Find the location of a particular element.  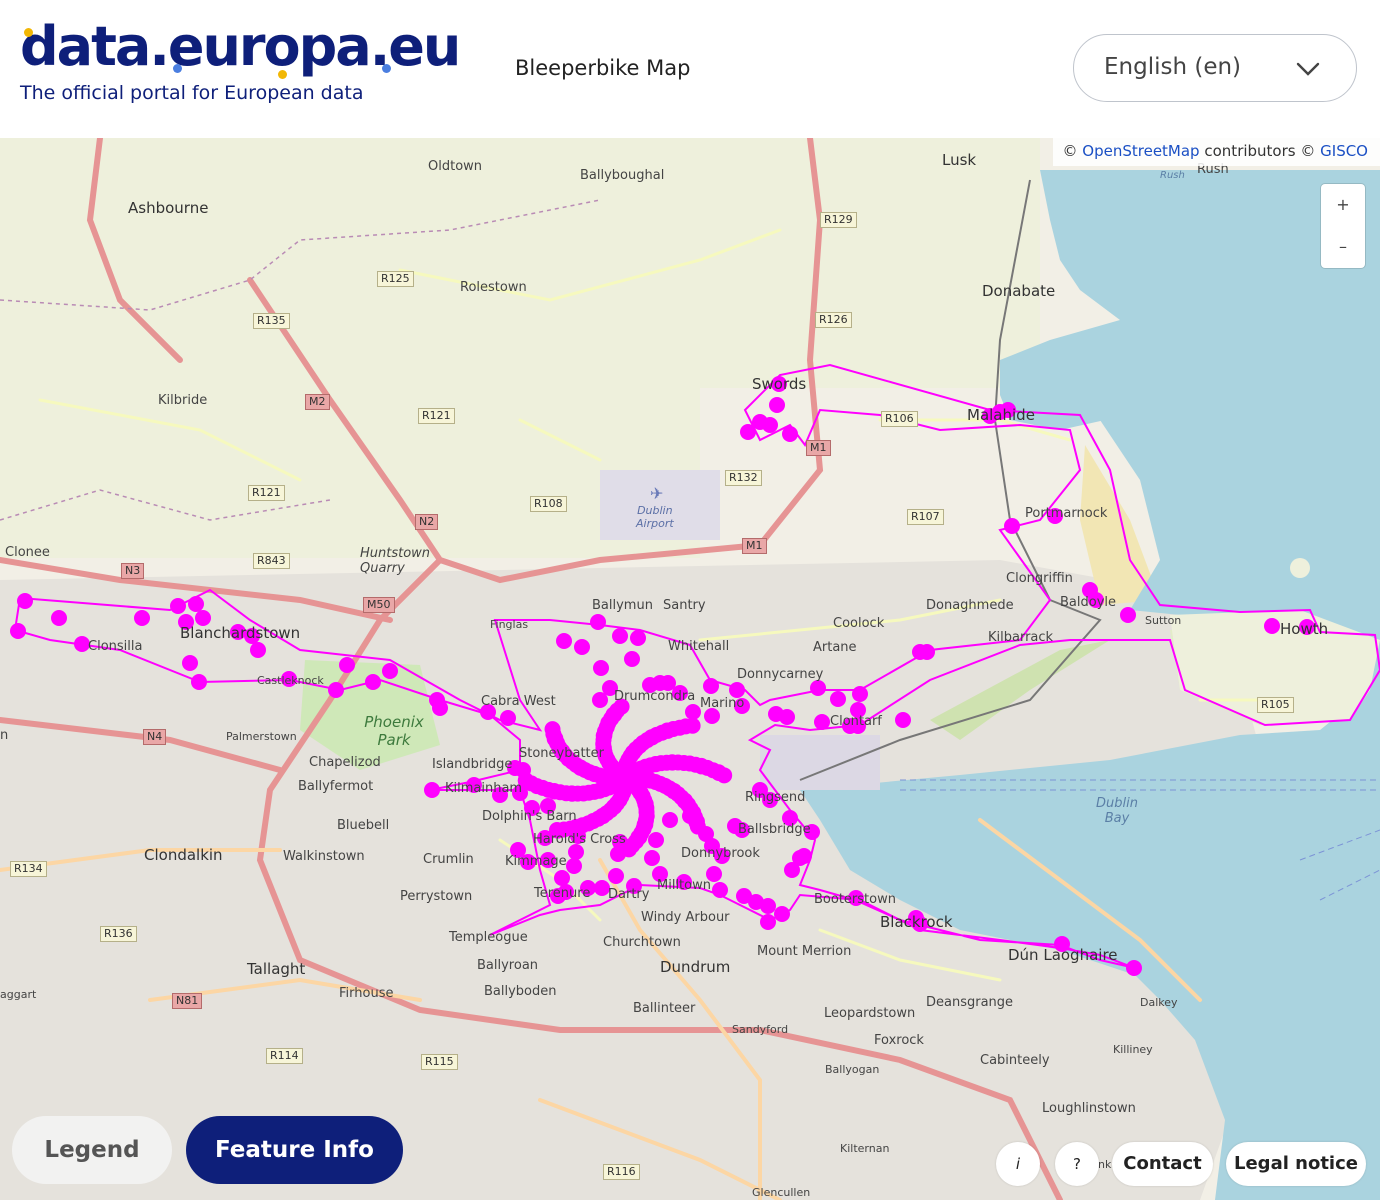

place-label: Ballyfermot is located at coordinates (336, 786).